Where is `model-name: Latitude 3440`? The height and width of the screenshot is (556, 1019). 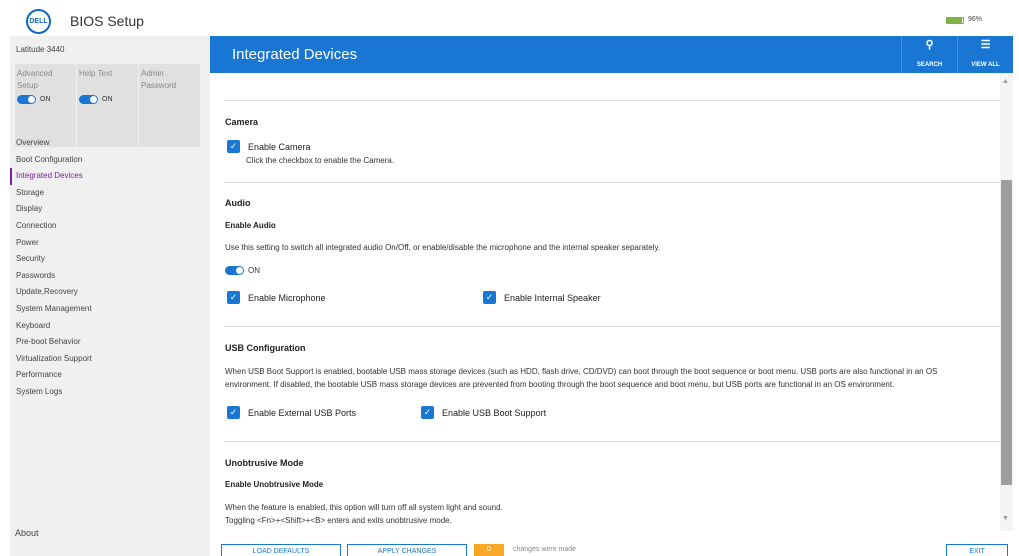 model-name: Latitude 3440 is located at coordinates (40, 49).